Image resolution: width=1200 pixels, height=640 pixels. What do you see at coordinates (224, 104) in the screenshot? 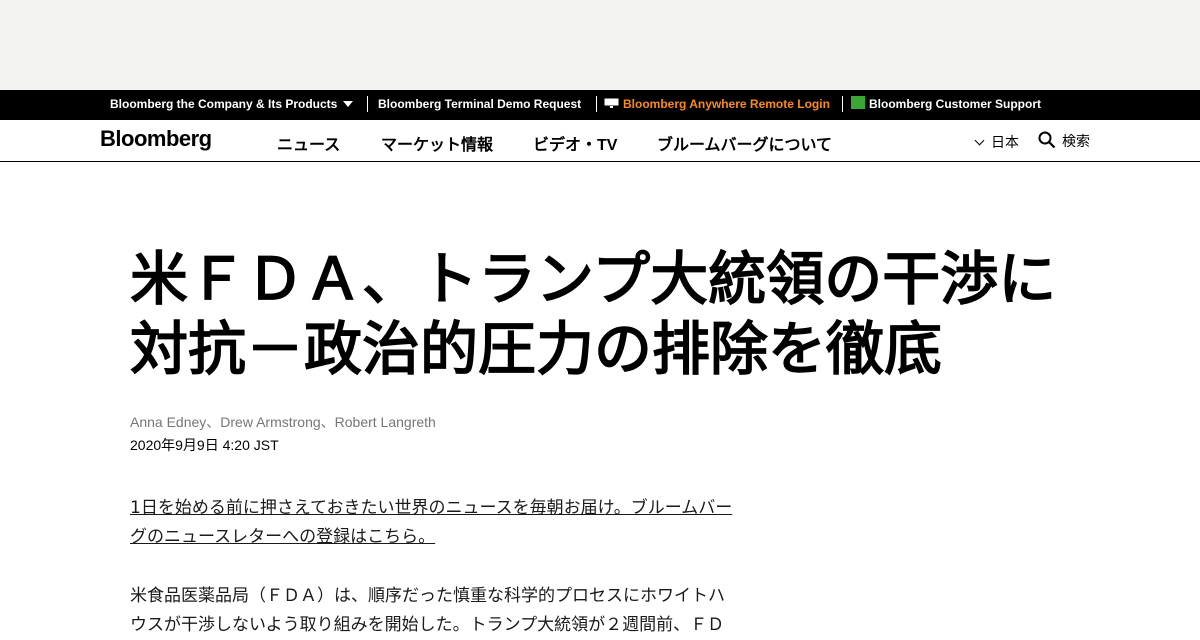
I see `company-products-label: Bloomberg the Company & Its Products` at bounding box center [224, 104].